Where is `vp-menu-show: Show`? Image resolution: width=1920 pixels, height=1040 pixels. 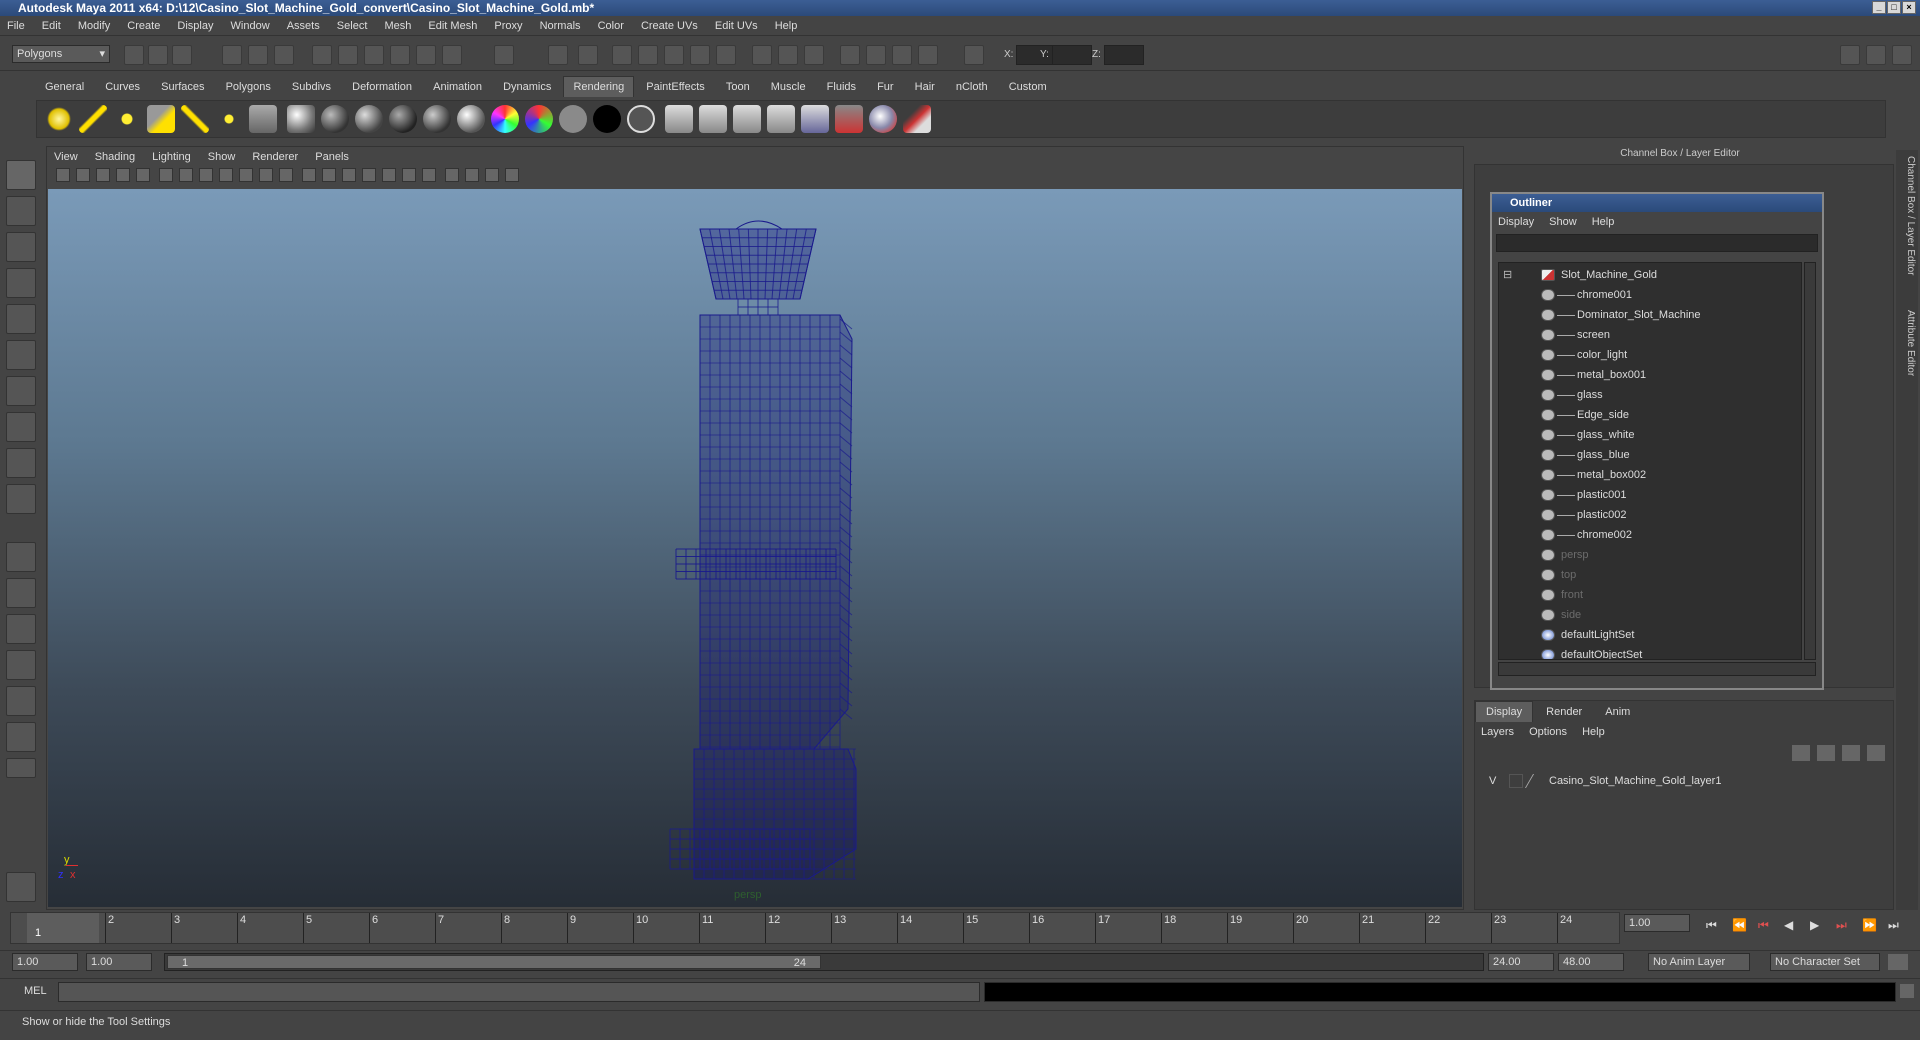 vp-menu-show: Show is located at coordinates (222, 157).